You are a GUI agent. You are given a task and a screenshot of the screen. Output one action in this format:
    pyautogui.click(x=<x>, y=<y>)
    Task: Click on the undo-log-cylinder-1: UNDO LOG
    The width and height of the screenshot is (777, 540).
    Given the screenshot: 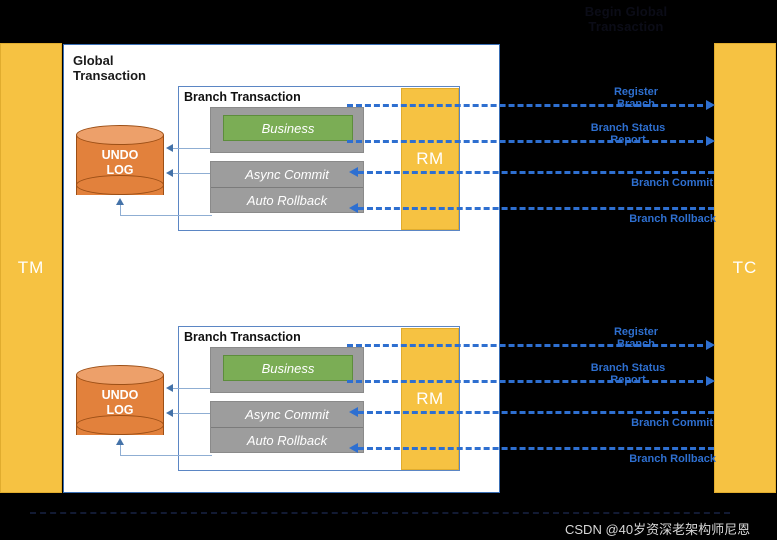 What is the action you would take?
    pyautogui.click(x=120, y=164)
    